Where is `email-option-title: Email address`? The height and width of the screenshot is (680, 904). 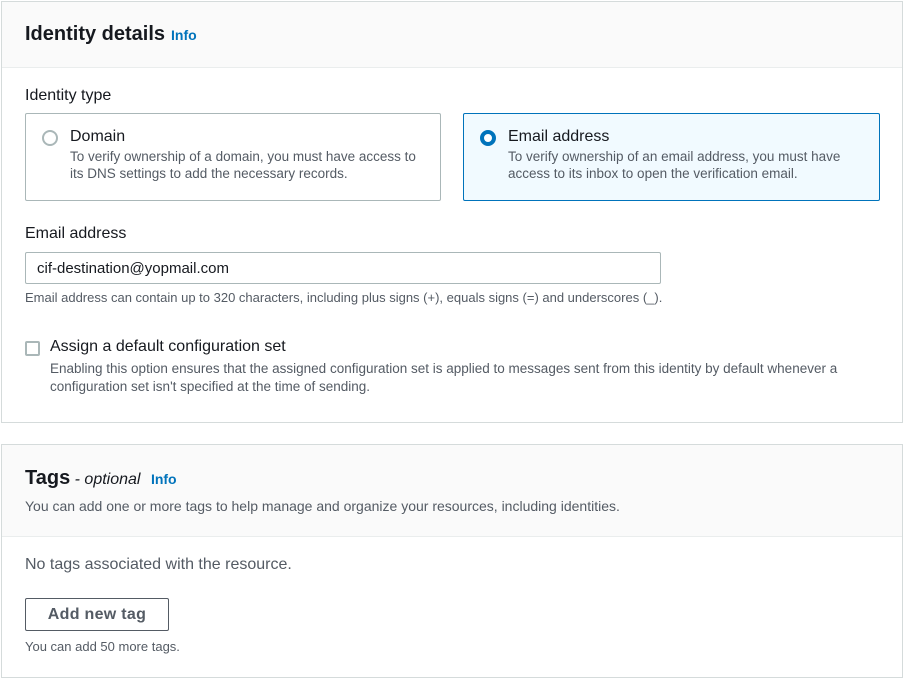
email-option-title: Email address is located at coordinates (559, 136).